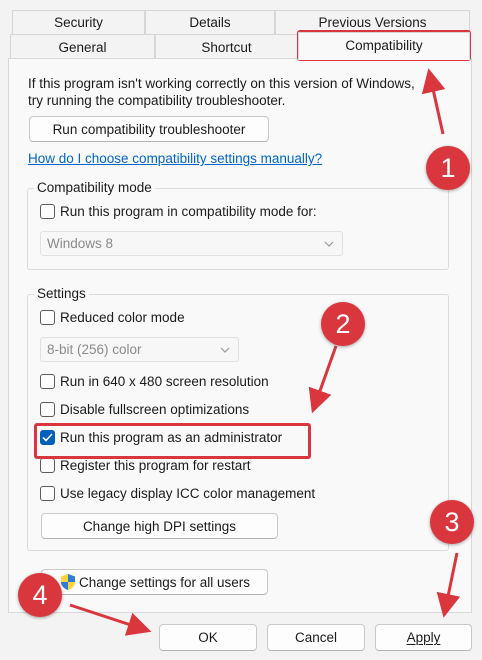 Image resolution: width=482 pixels, height=660 pixels. Describe the element at coordinates (343, 324) in the screenshot. I see `annotation-badge-2: 2` at that location.